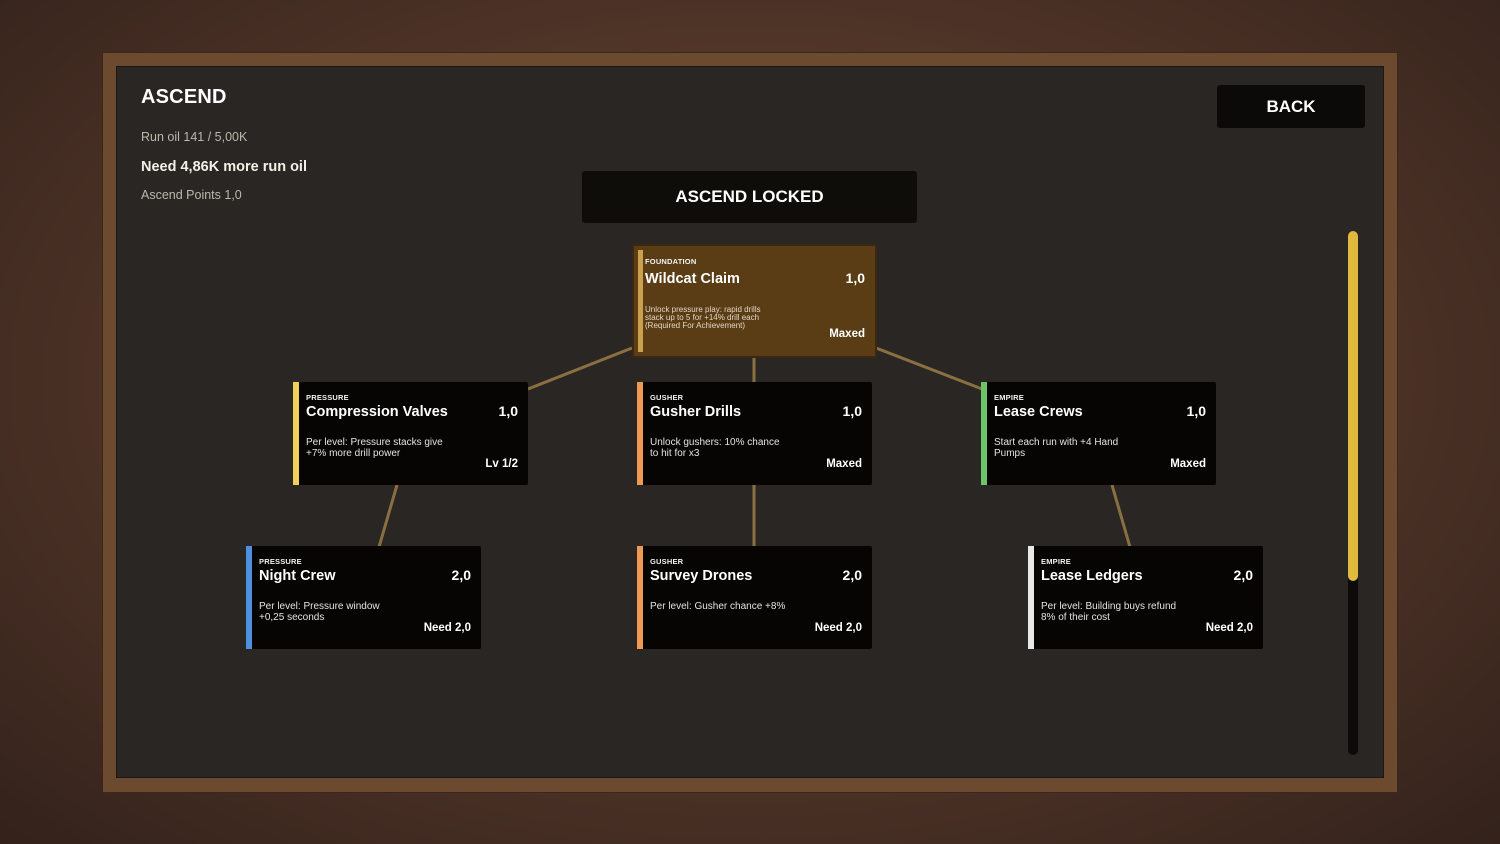 The width and height of the screenshot is (1500, 844). I want to click on node-name: Compression Valves, so click(377, 412).